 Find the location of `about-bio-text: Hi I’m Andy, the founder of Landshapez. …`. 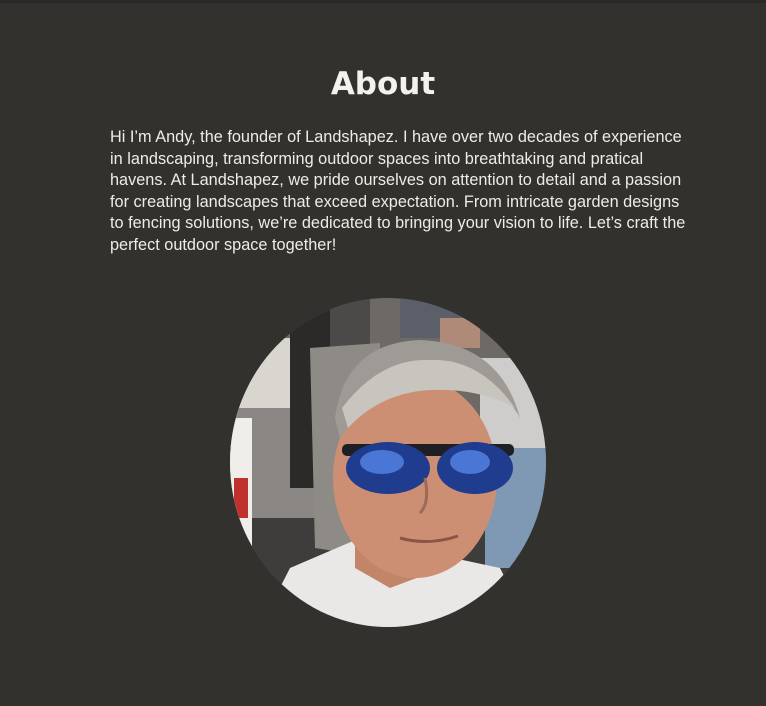

about-bio-text: Hi I’m Andy, the founder of Landshapez. … is located at coordinates (398, 191).